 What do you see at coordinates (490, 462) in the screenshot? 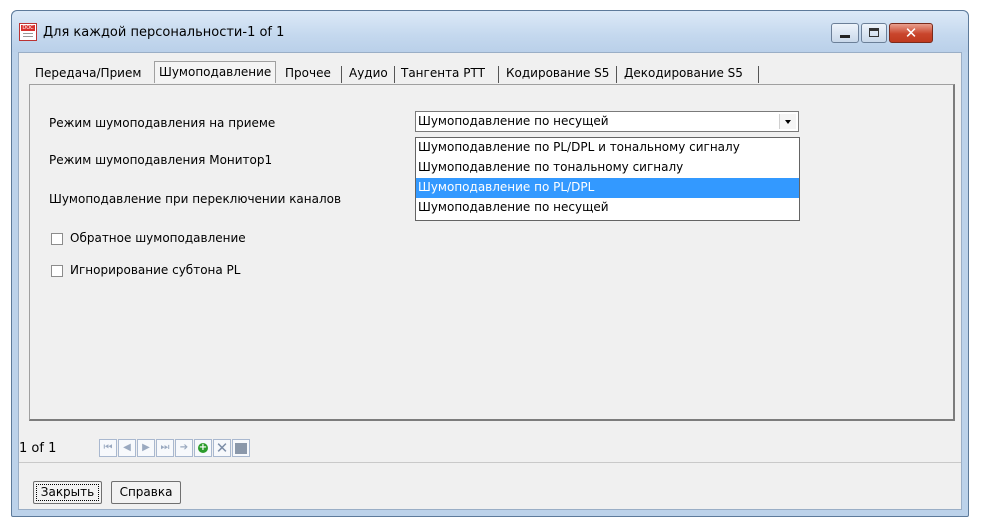
I see `divider` at bounding box center [490, 462].